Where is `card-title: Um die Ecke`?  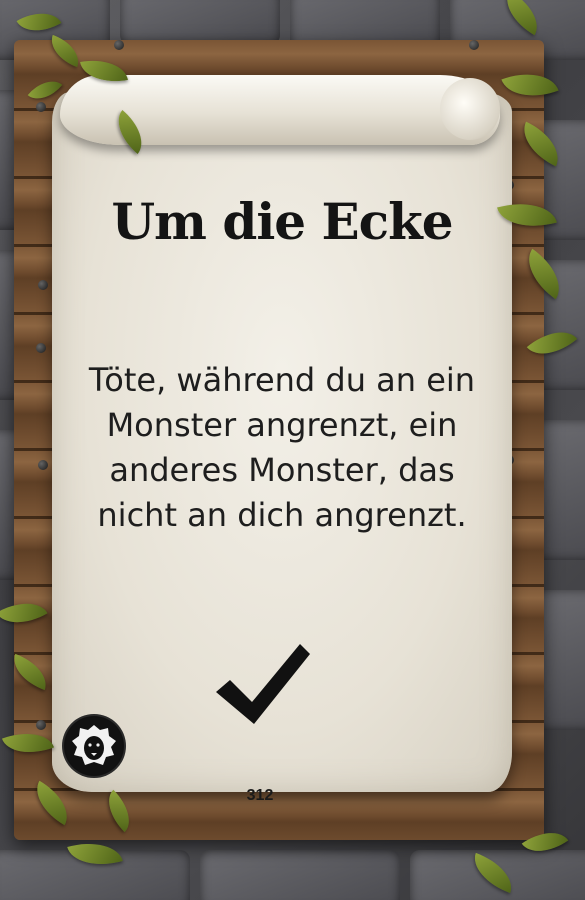 card-title: Um die Ecke is located at coordinates (282, 221).